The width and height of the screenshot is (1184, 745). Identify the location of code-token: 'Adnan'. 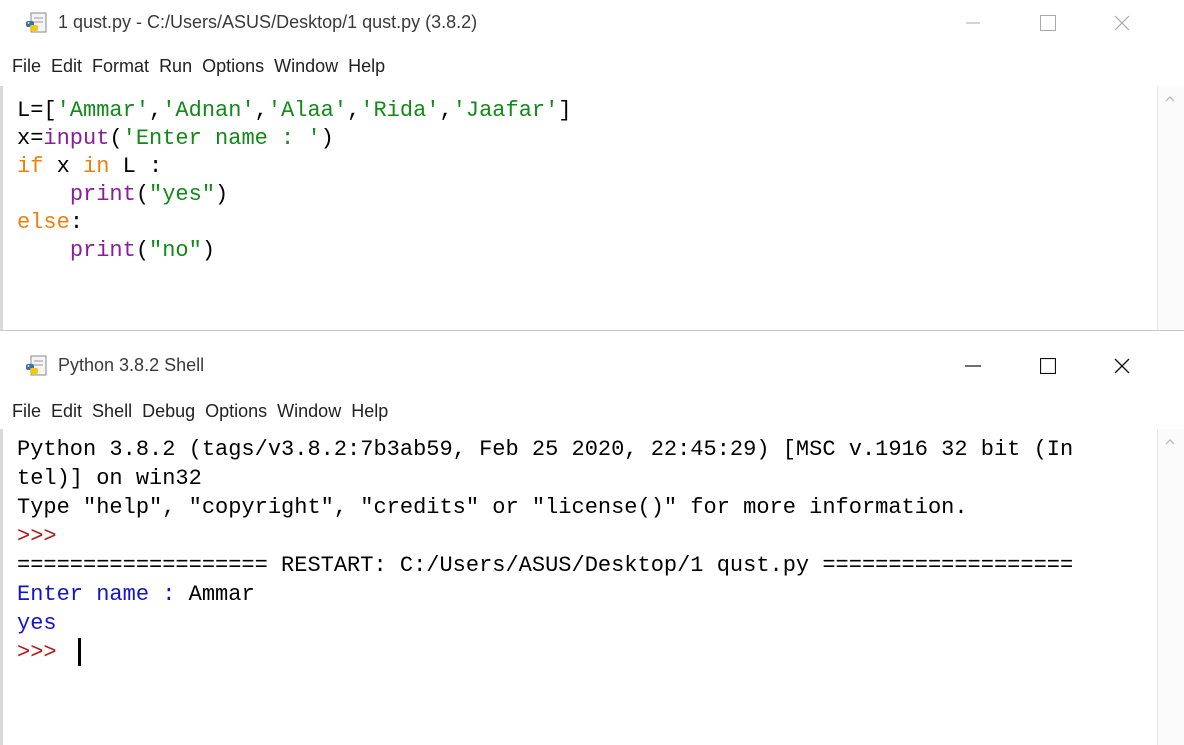
(208, 110).